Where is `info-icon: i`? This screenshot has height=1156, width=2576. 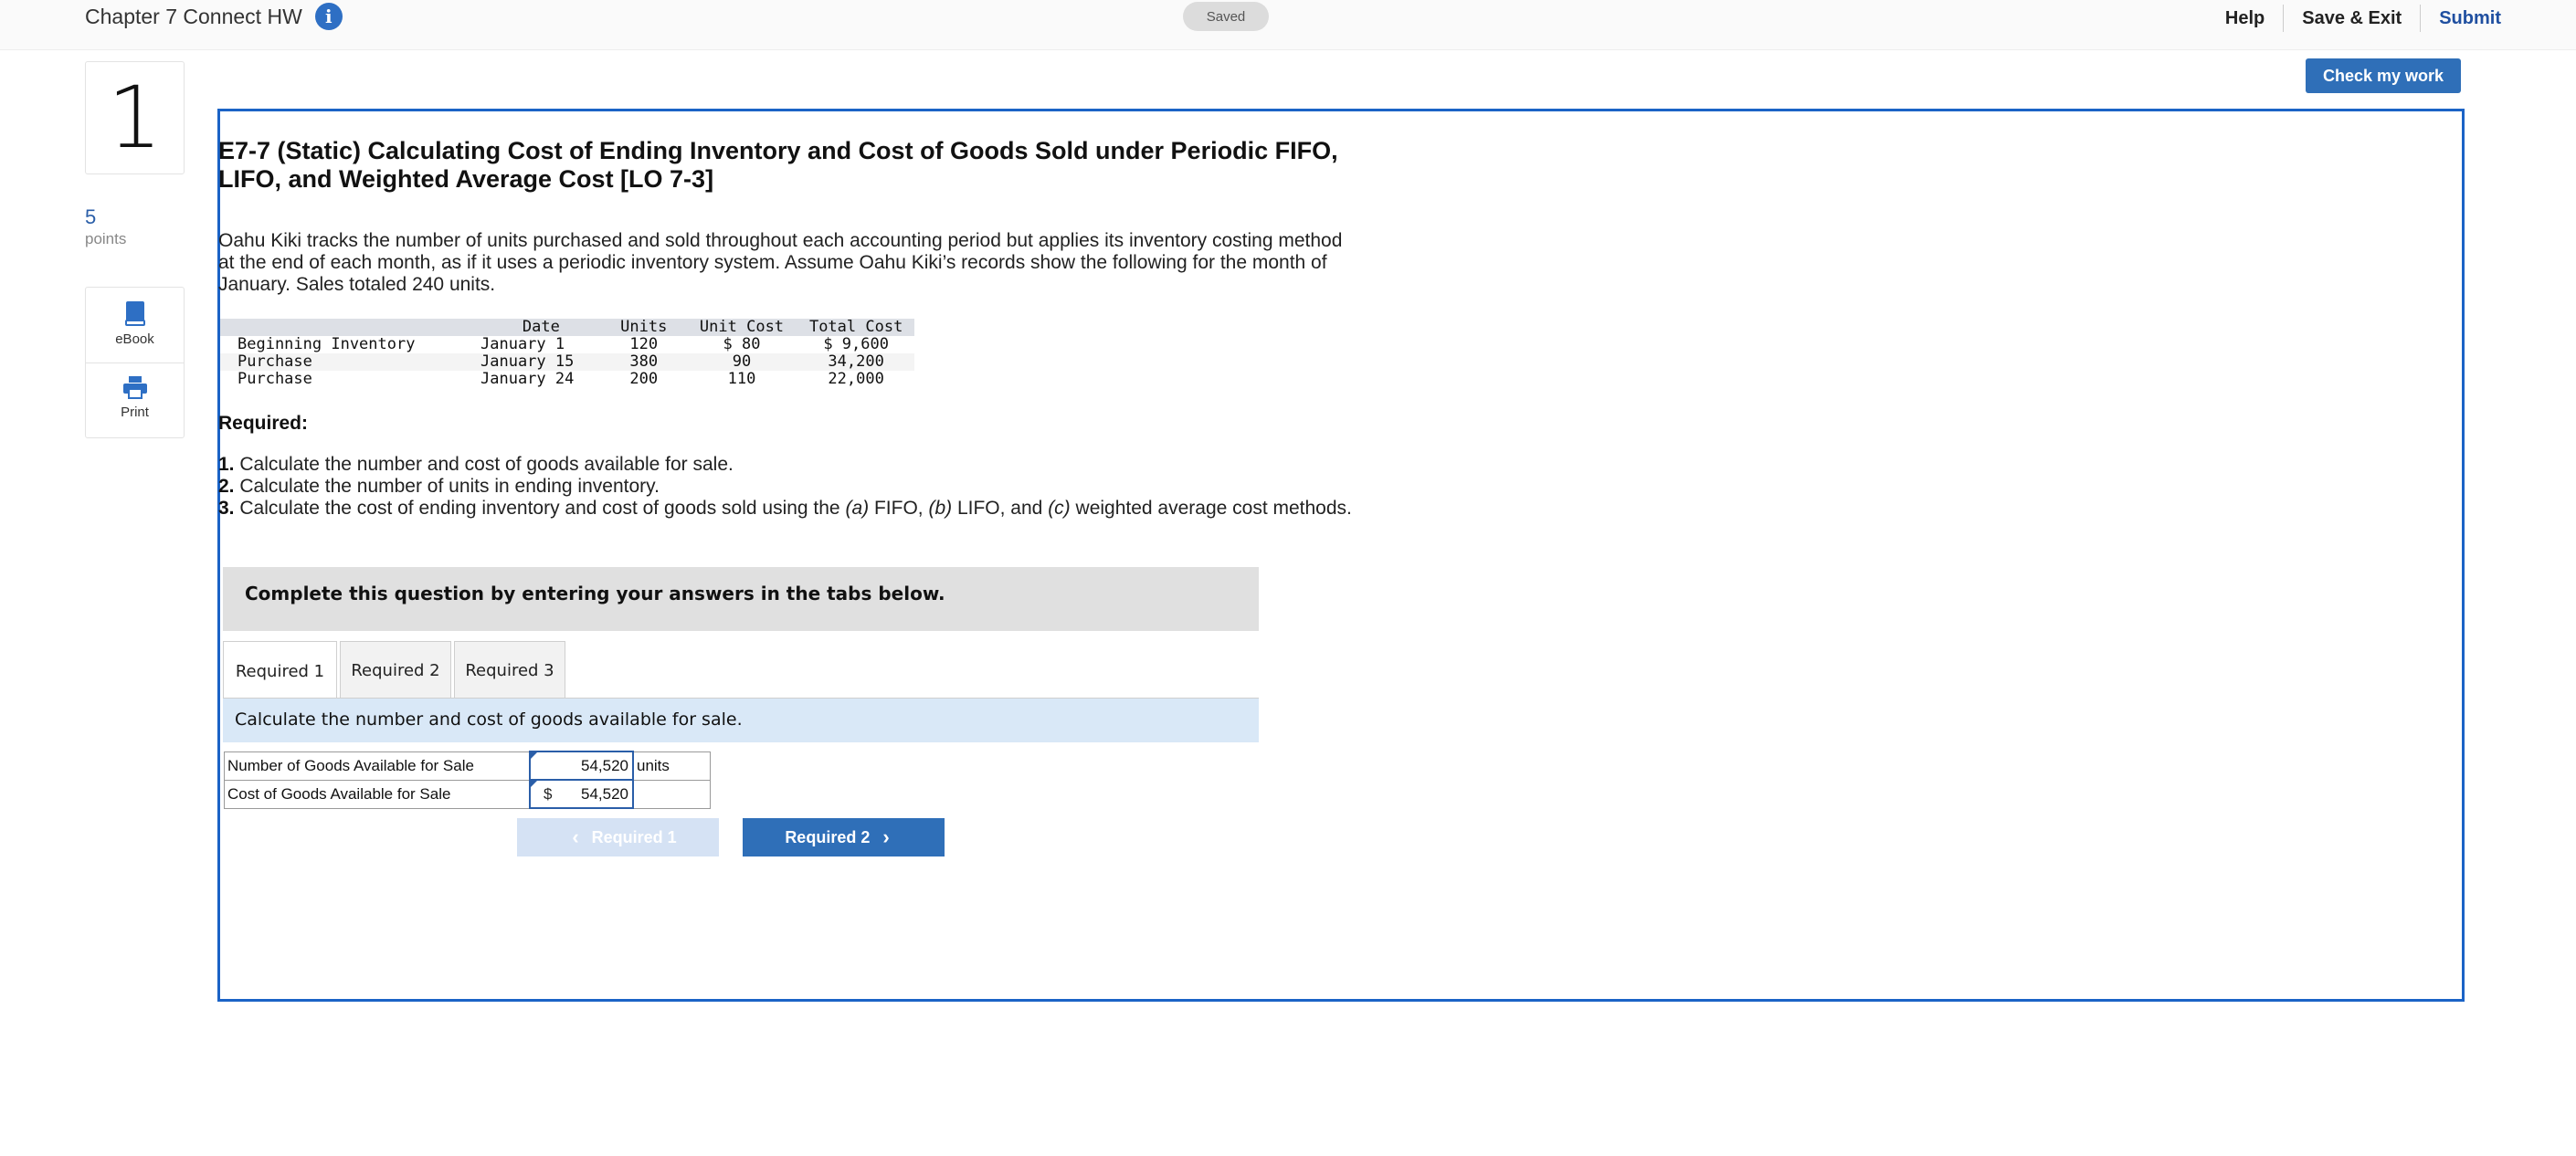
info-icon: i is located at coordinates (328, 16).